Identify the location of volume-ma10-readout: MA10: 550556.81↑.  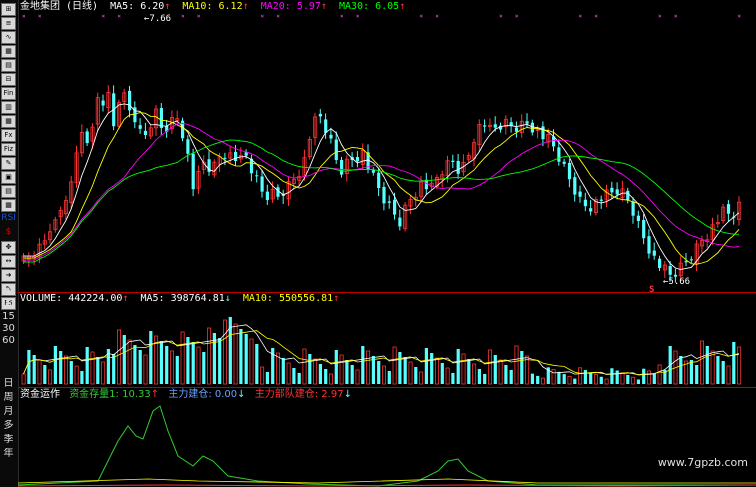
(291, 298).